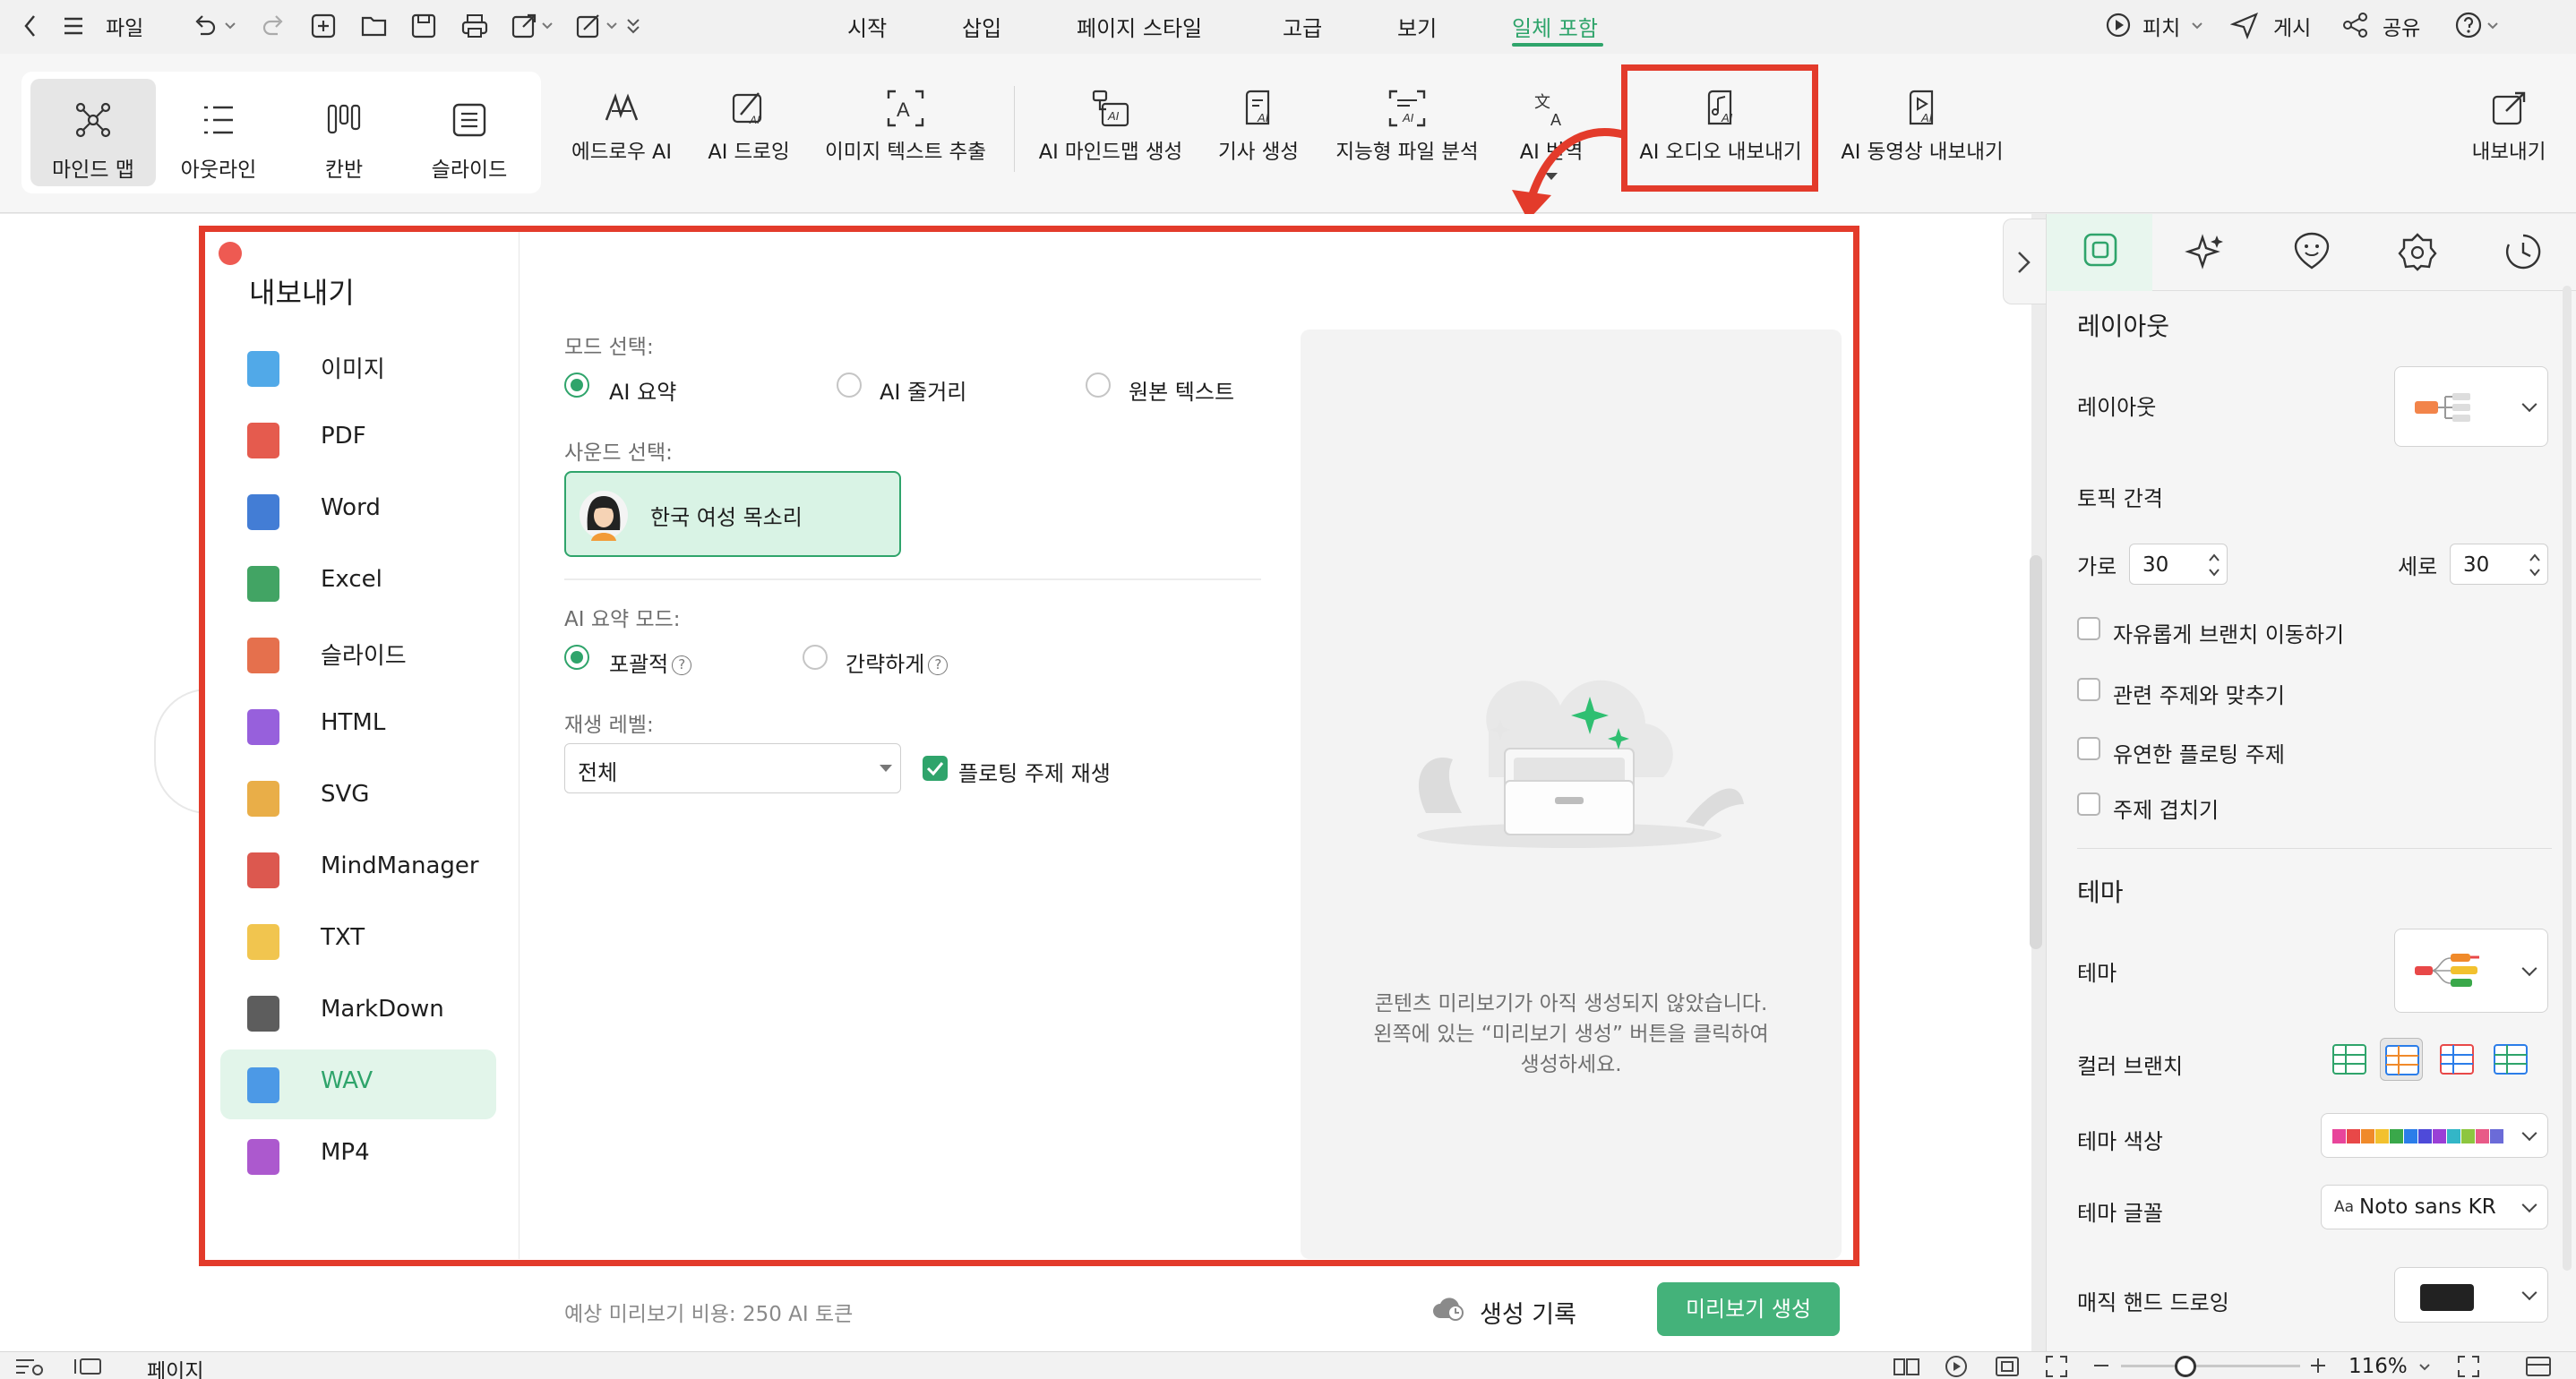  I want to click on ai-drawing-button: AI AI 드로잉, so click(749, 134).